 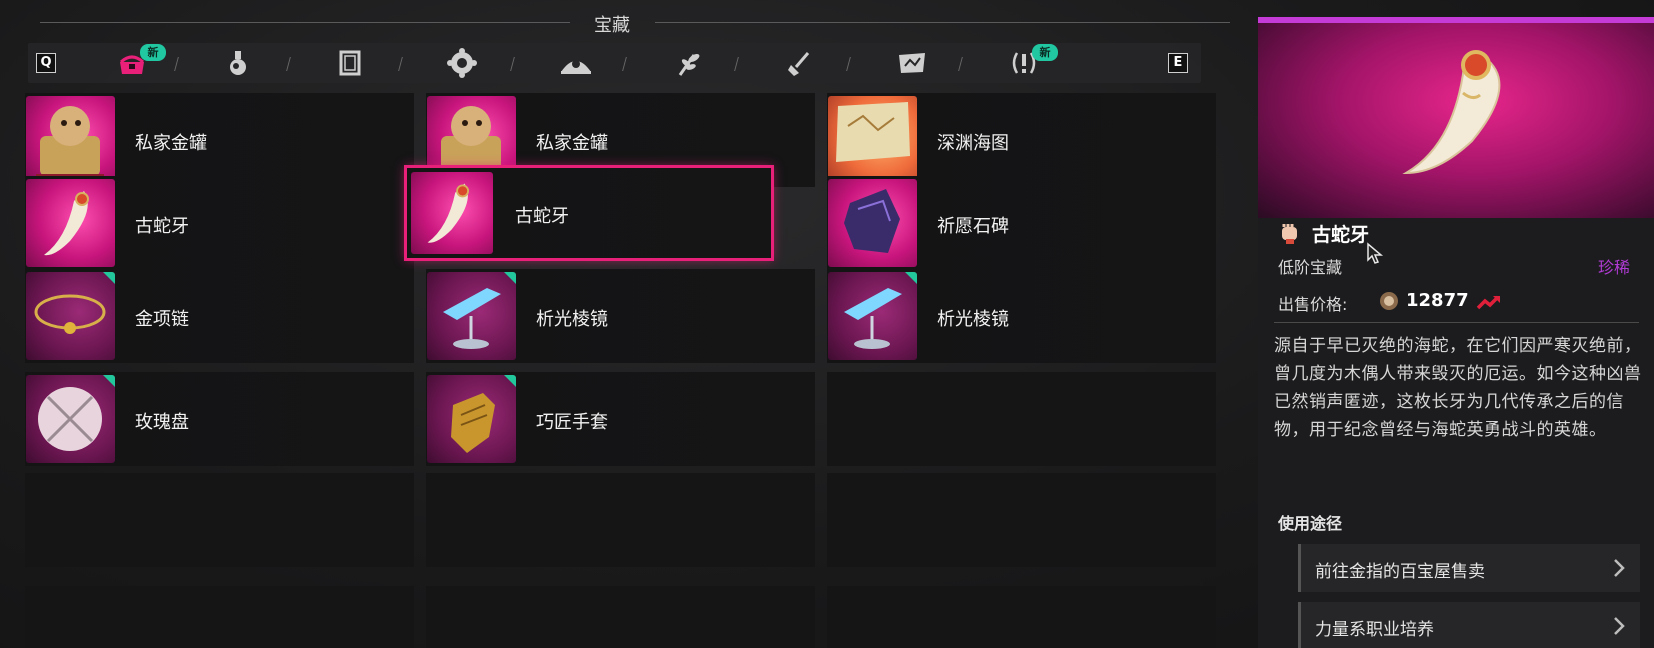 What do you see at coordinates (1021, 223) in the screenshot?
I see `item-slot-wish-stone-tablet: 祈愿石碑` at bounding box center [1021, 223].